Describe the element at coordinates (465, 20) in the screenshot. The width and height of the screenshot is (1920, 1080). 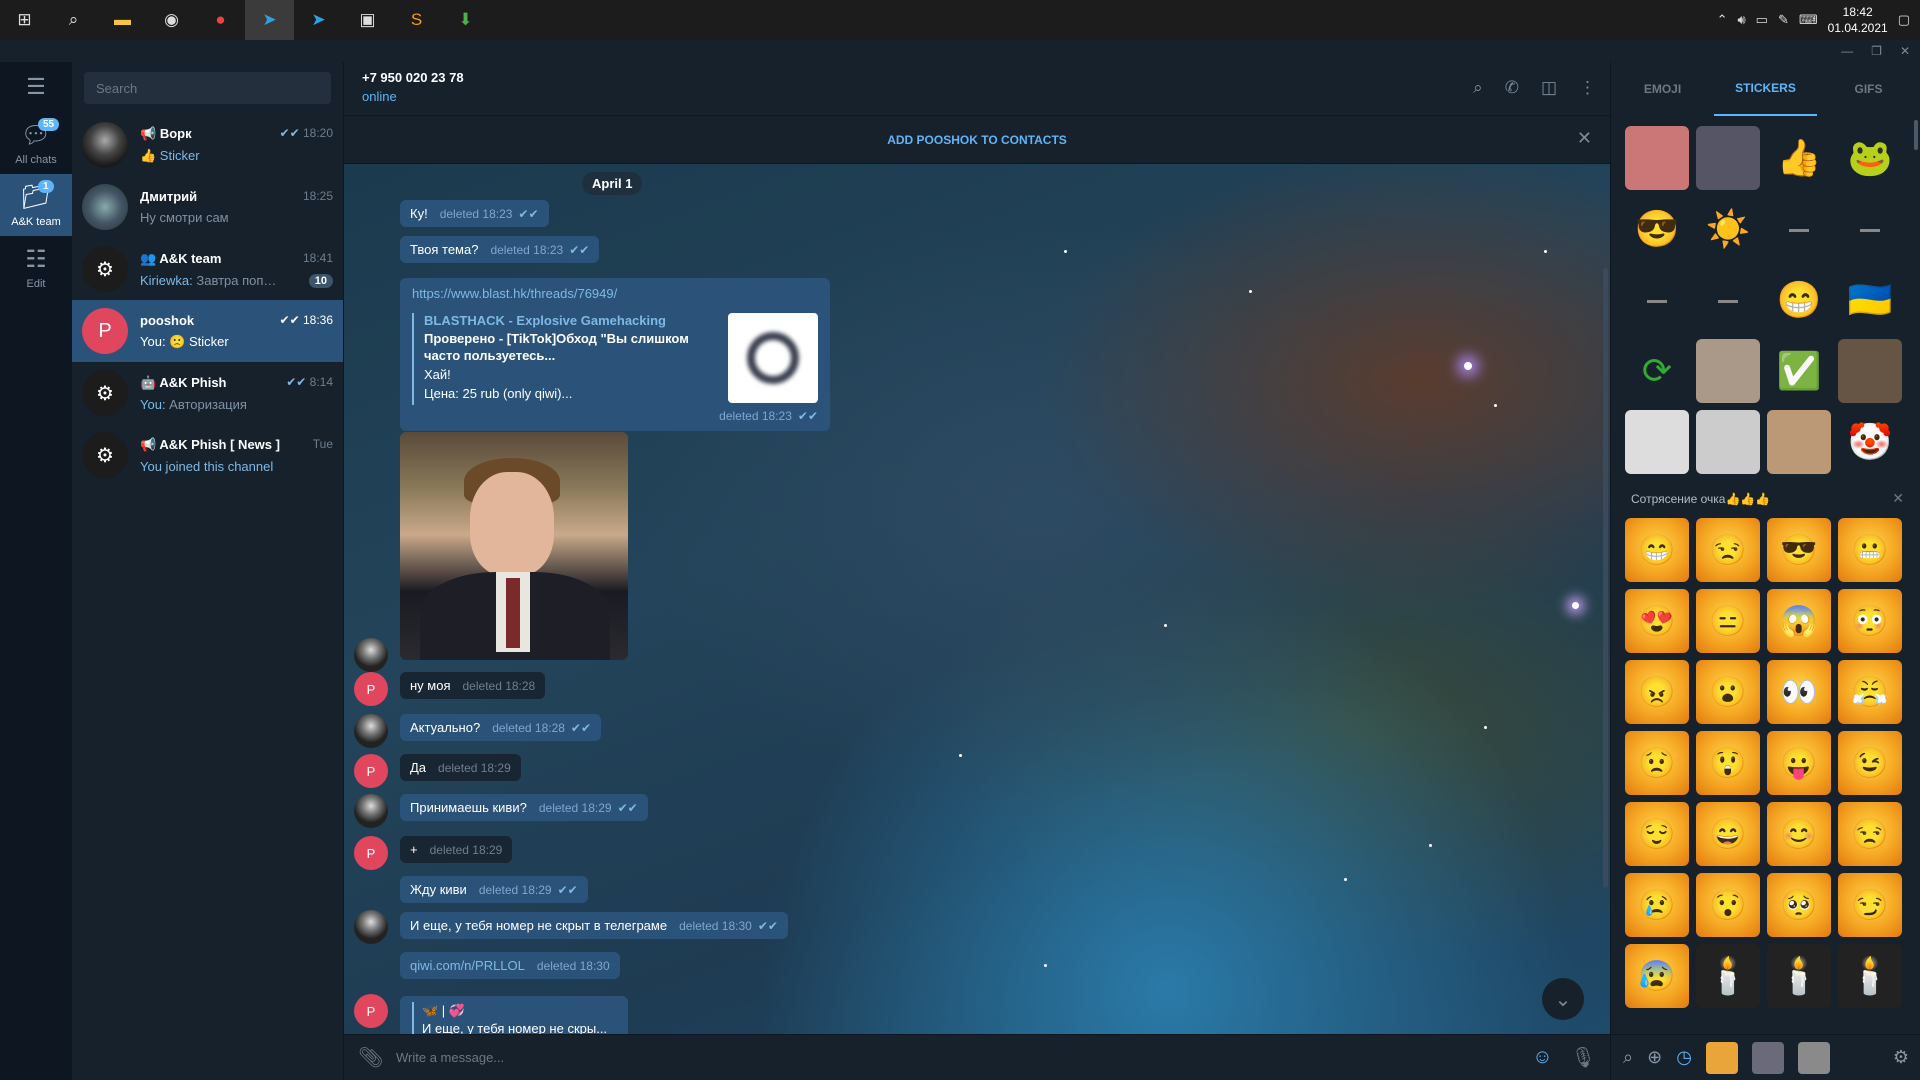
I see `download-icon: ⬇` at that location.